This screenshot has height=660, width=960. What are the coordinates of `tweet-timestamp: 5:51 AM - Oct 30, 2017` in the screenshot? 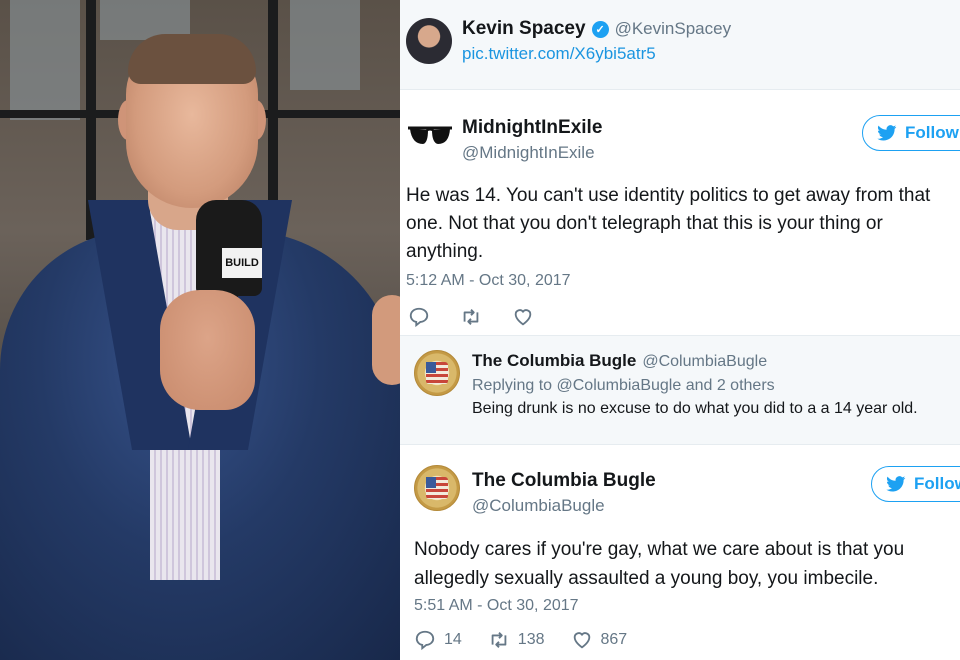 It's located at (496, 606).